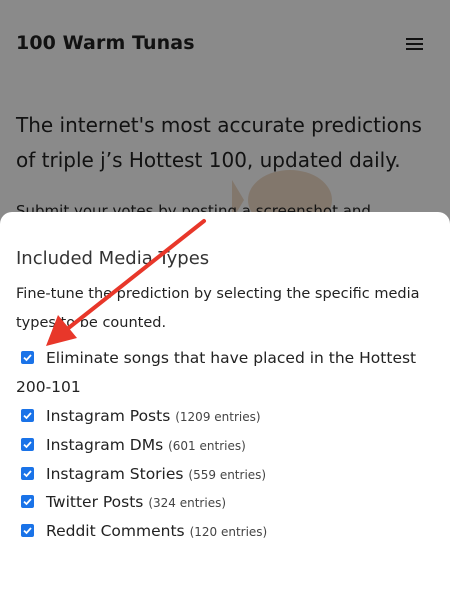 Image resolution: width=450 pixels, height=592 pixels. Describe the element at coordinates (115, 531) in the screenshot. I see `option-label: Reddit Comments` at that location.